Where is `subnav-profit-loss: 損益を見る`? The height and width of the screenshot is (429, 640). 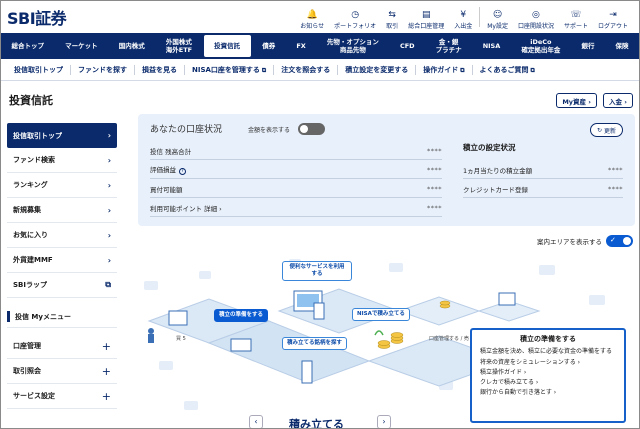 subnav-profit-loss: 損益を見る is located at coordinates (160, 69).